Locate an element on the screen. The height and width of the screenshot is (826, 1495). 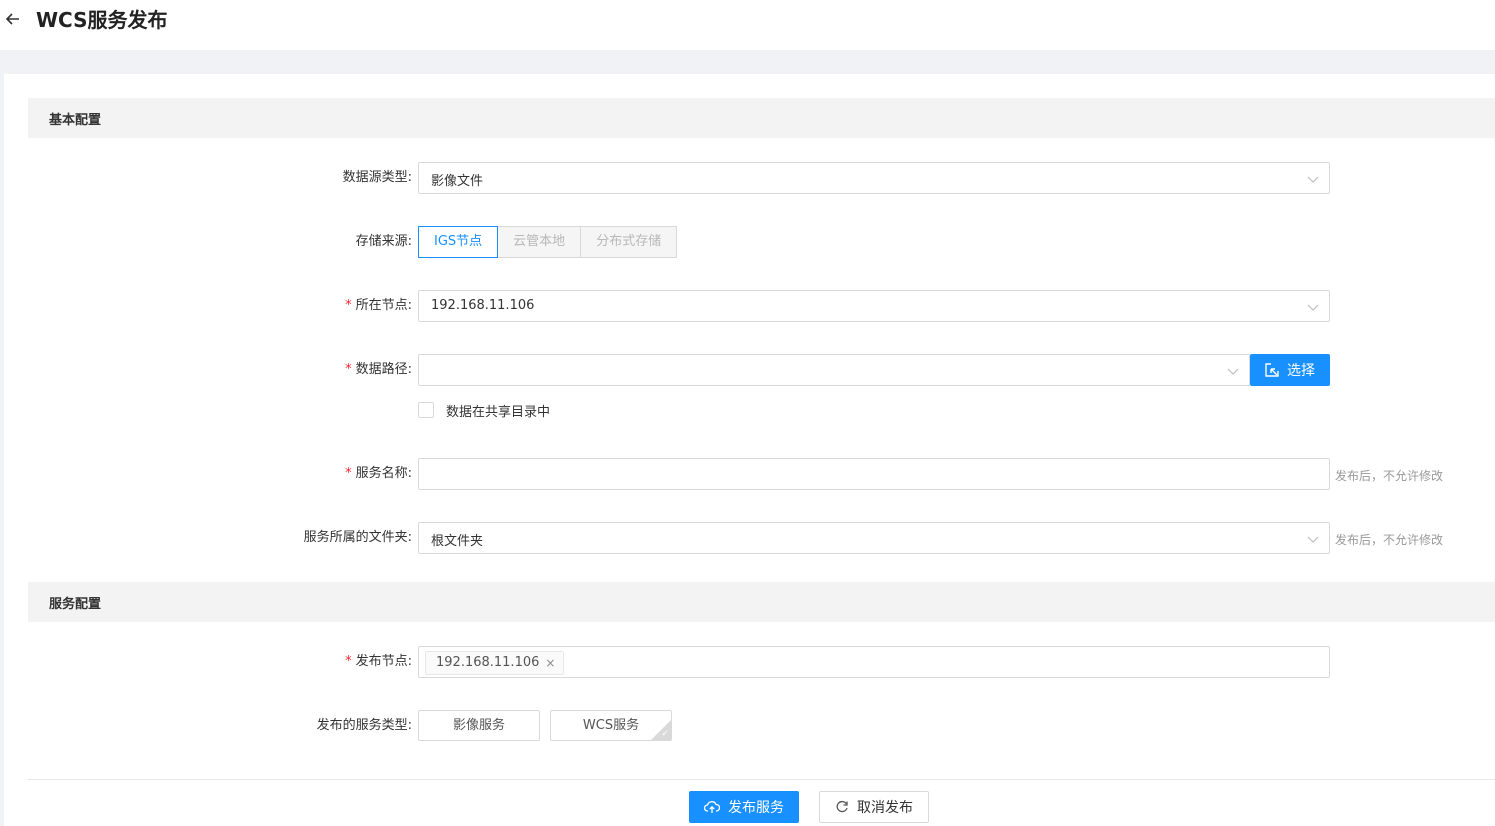
close-icon: × is located at coordinates (550, 663).